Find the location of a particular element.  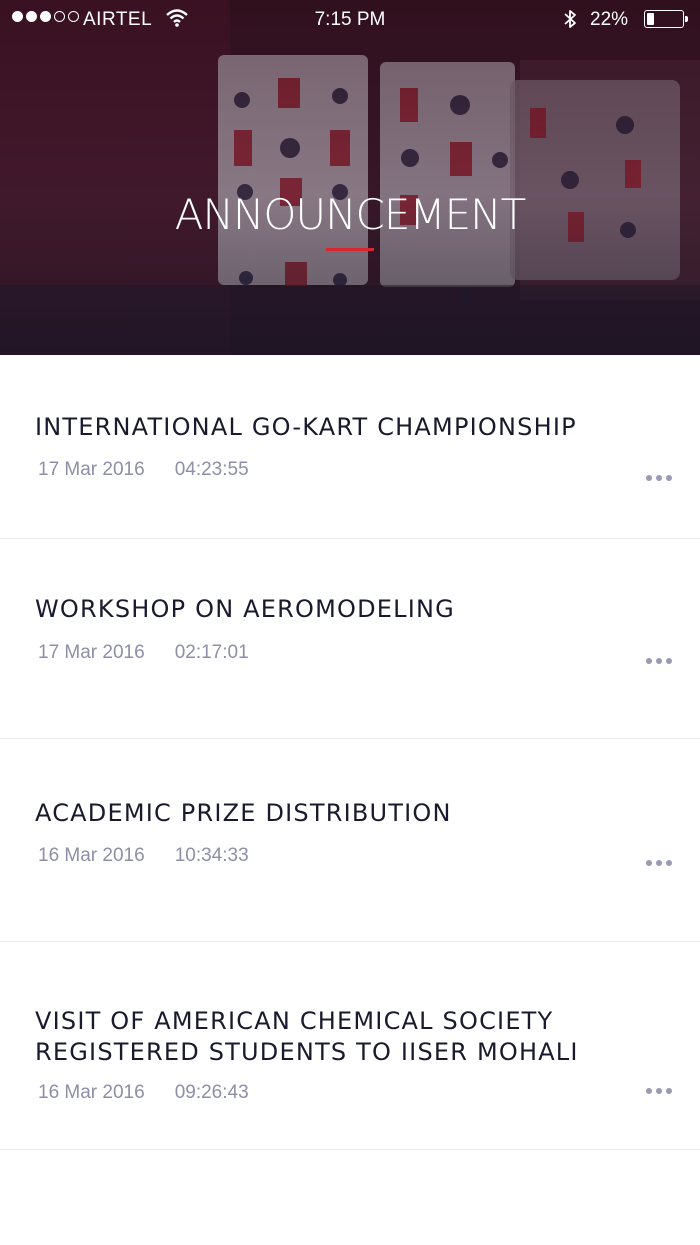

announcement-title: INTERNATIONAL GO-KART CHAMPIONSHIP is located at coordinates (306, 427).